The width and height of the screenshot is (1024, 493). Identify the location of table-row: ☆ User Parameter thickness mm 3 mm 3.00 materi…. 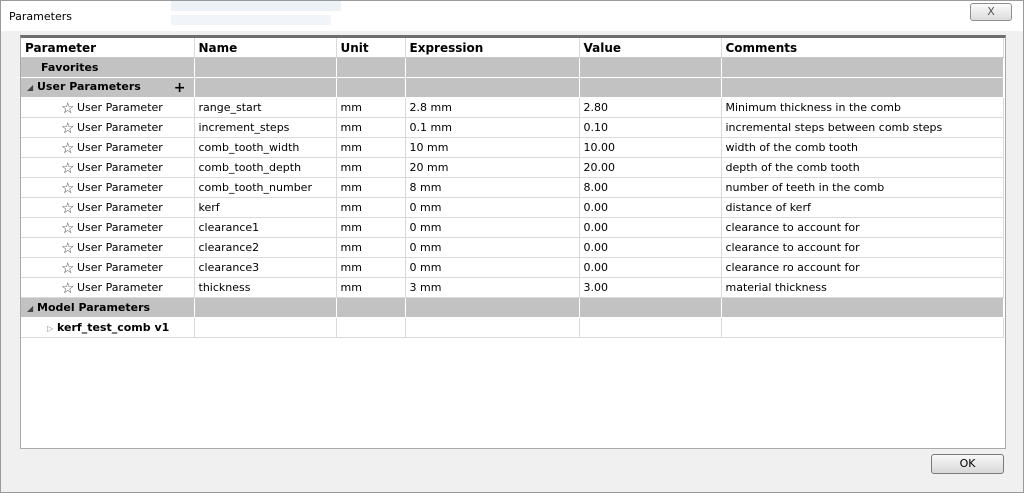
(512, 287).